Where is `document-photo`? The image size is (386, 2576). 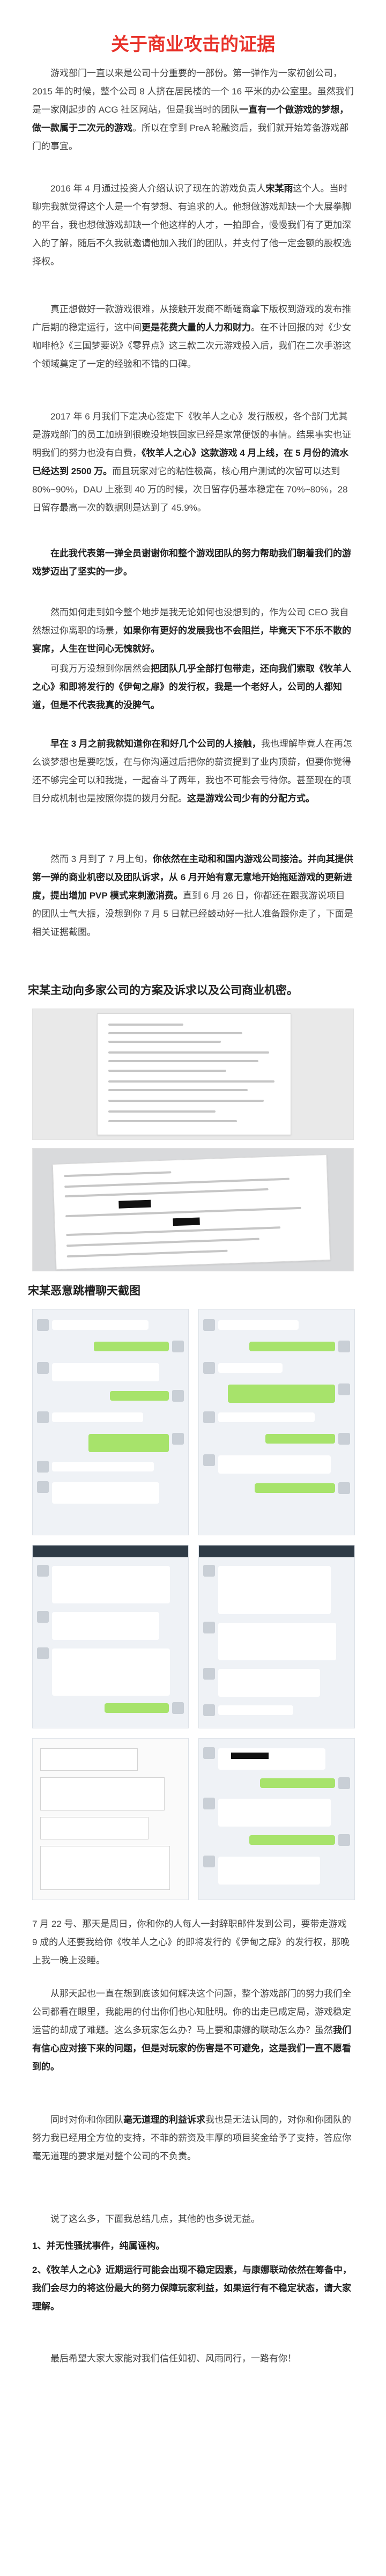
document-photo is located at coordinates (194, 1074).